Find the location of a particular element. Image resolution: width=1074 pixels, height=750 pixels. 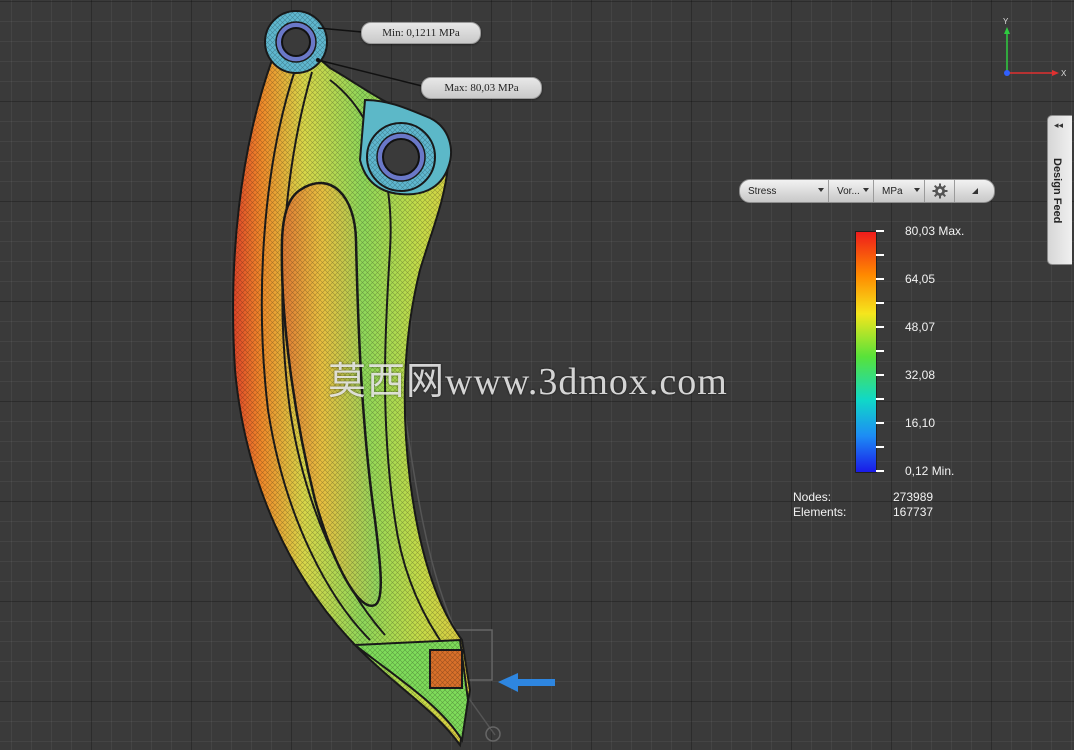

result-toolbar: Stress Vor... MPa is located at coordinates (867, 191).